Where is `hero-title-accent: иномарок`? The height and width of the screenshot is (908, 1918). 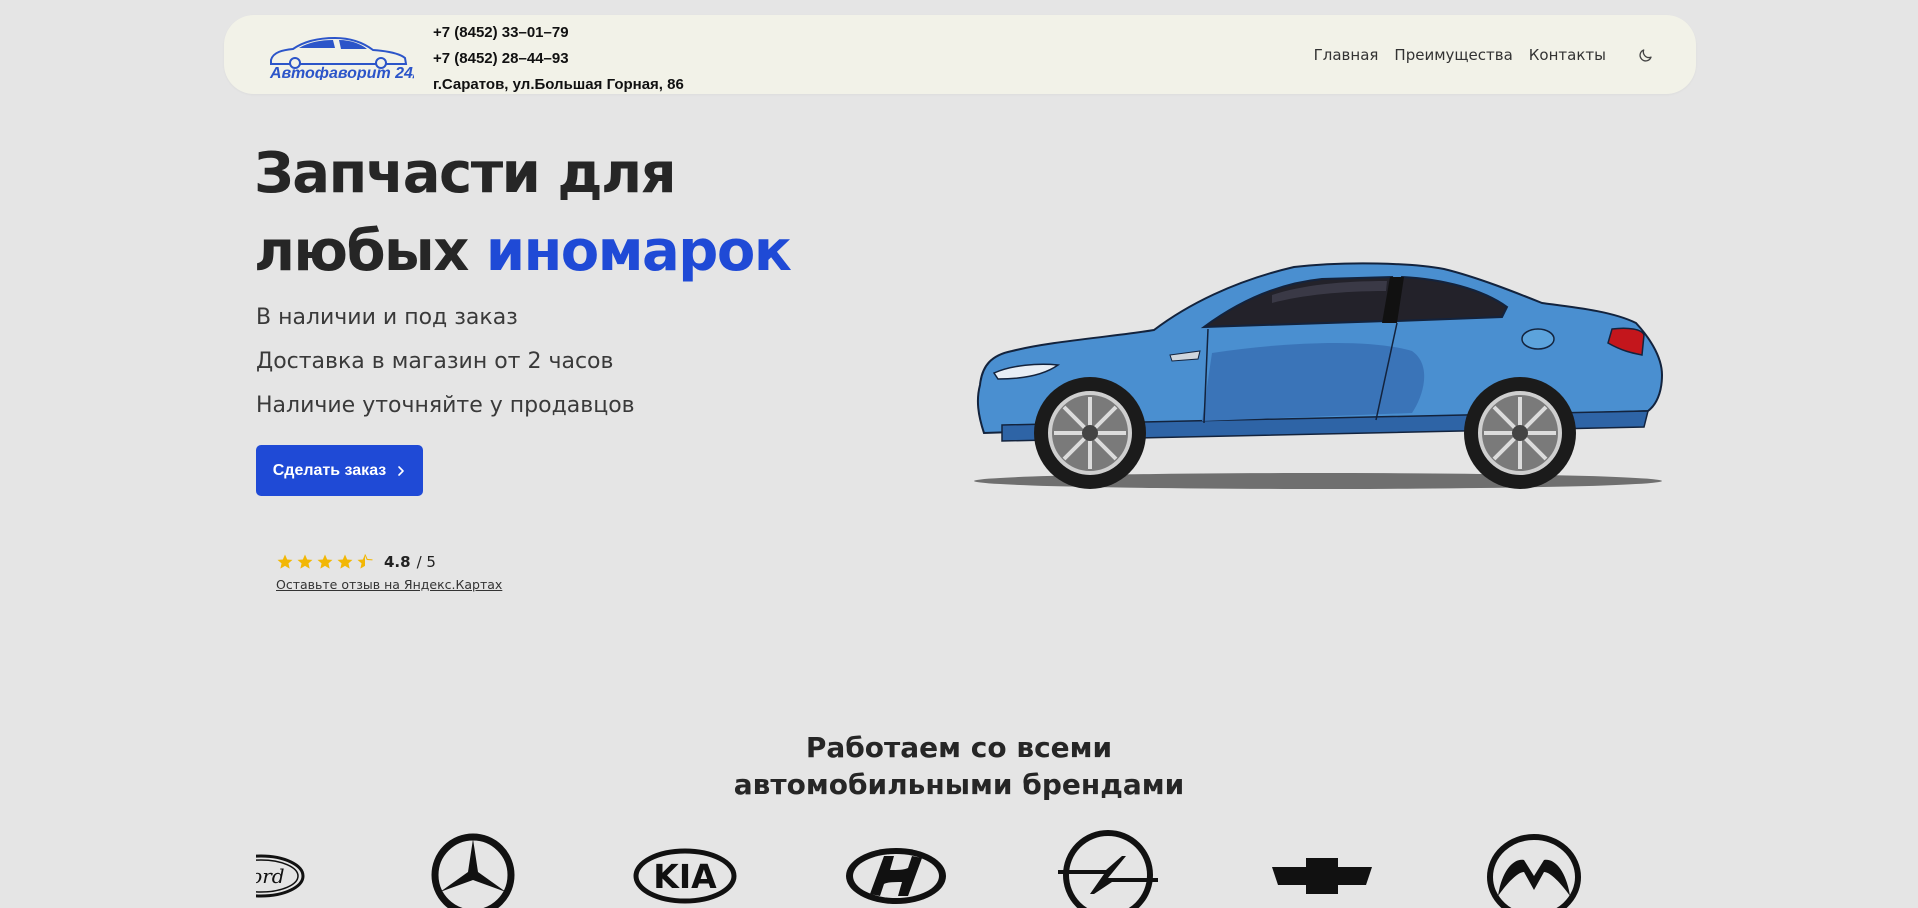 hero-title-accent: иномарок is located at coordinates (638, 251).